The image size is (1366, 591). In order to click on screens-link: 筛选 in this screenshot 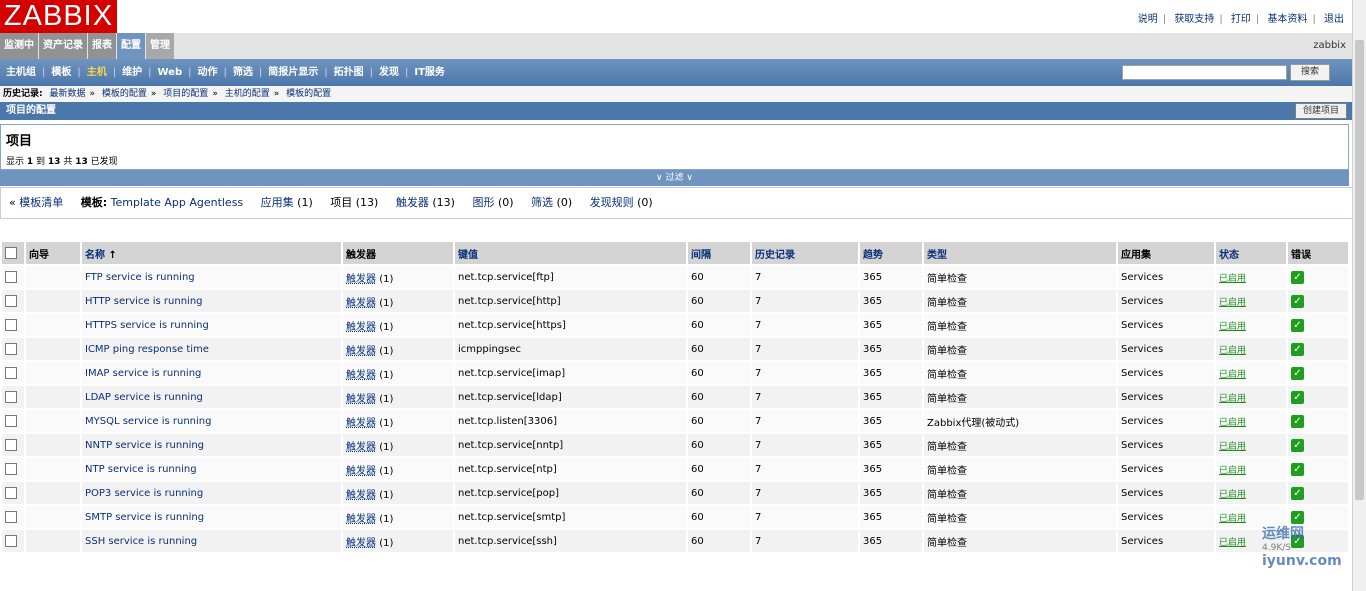, I will do `click(542, 202)`.